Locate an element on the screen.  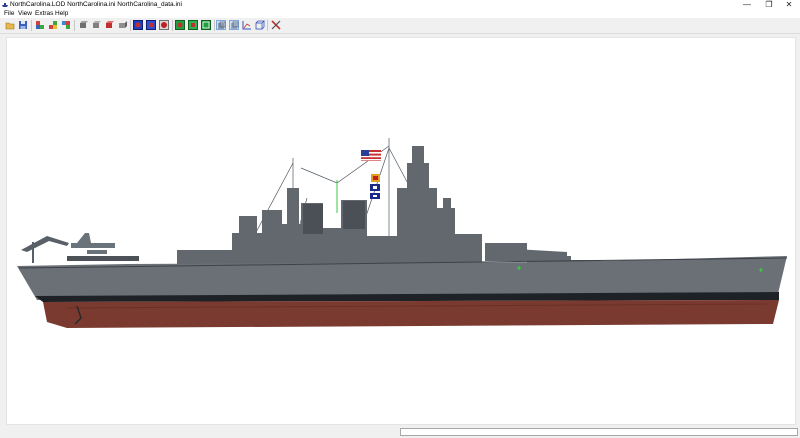
open-folder-button is located at coordinates (10, 25).